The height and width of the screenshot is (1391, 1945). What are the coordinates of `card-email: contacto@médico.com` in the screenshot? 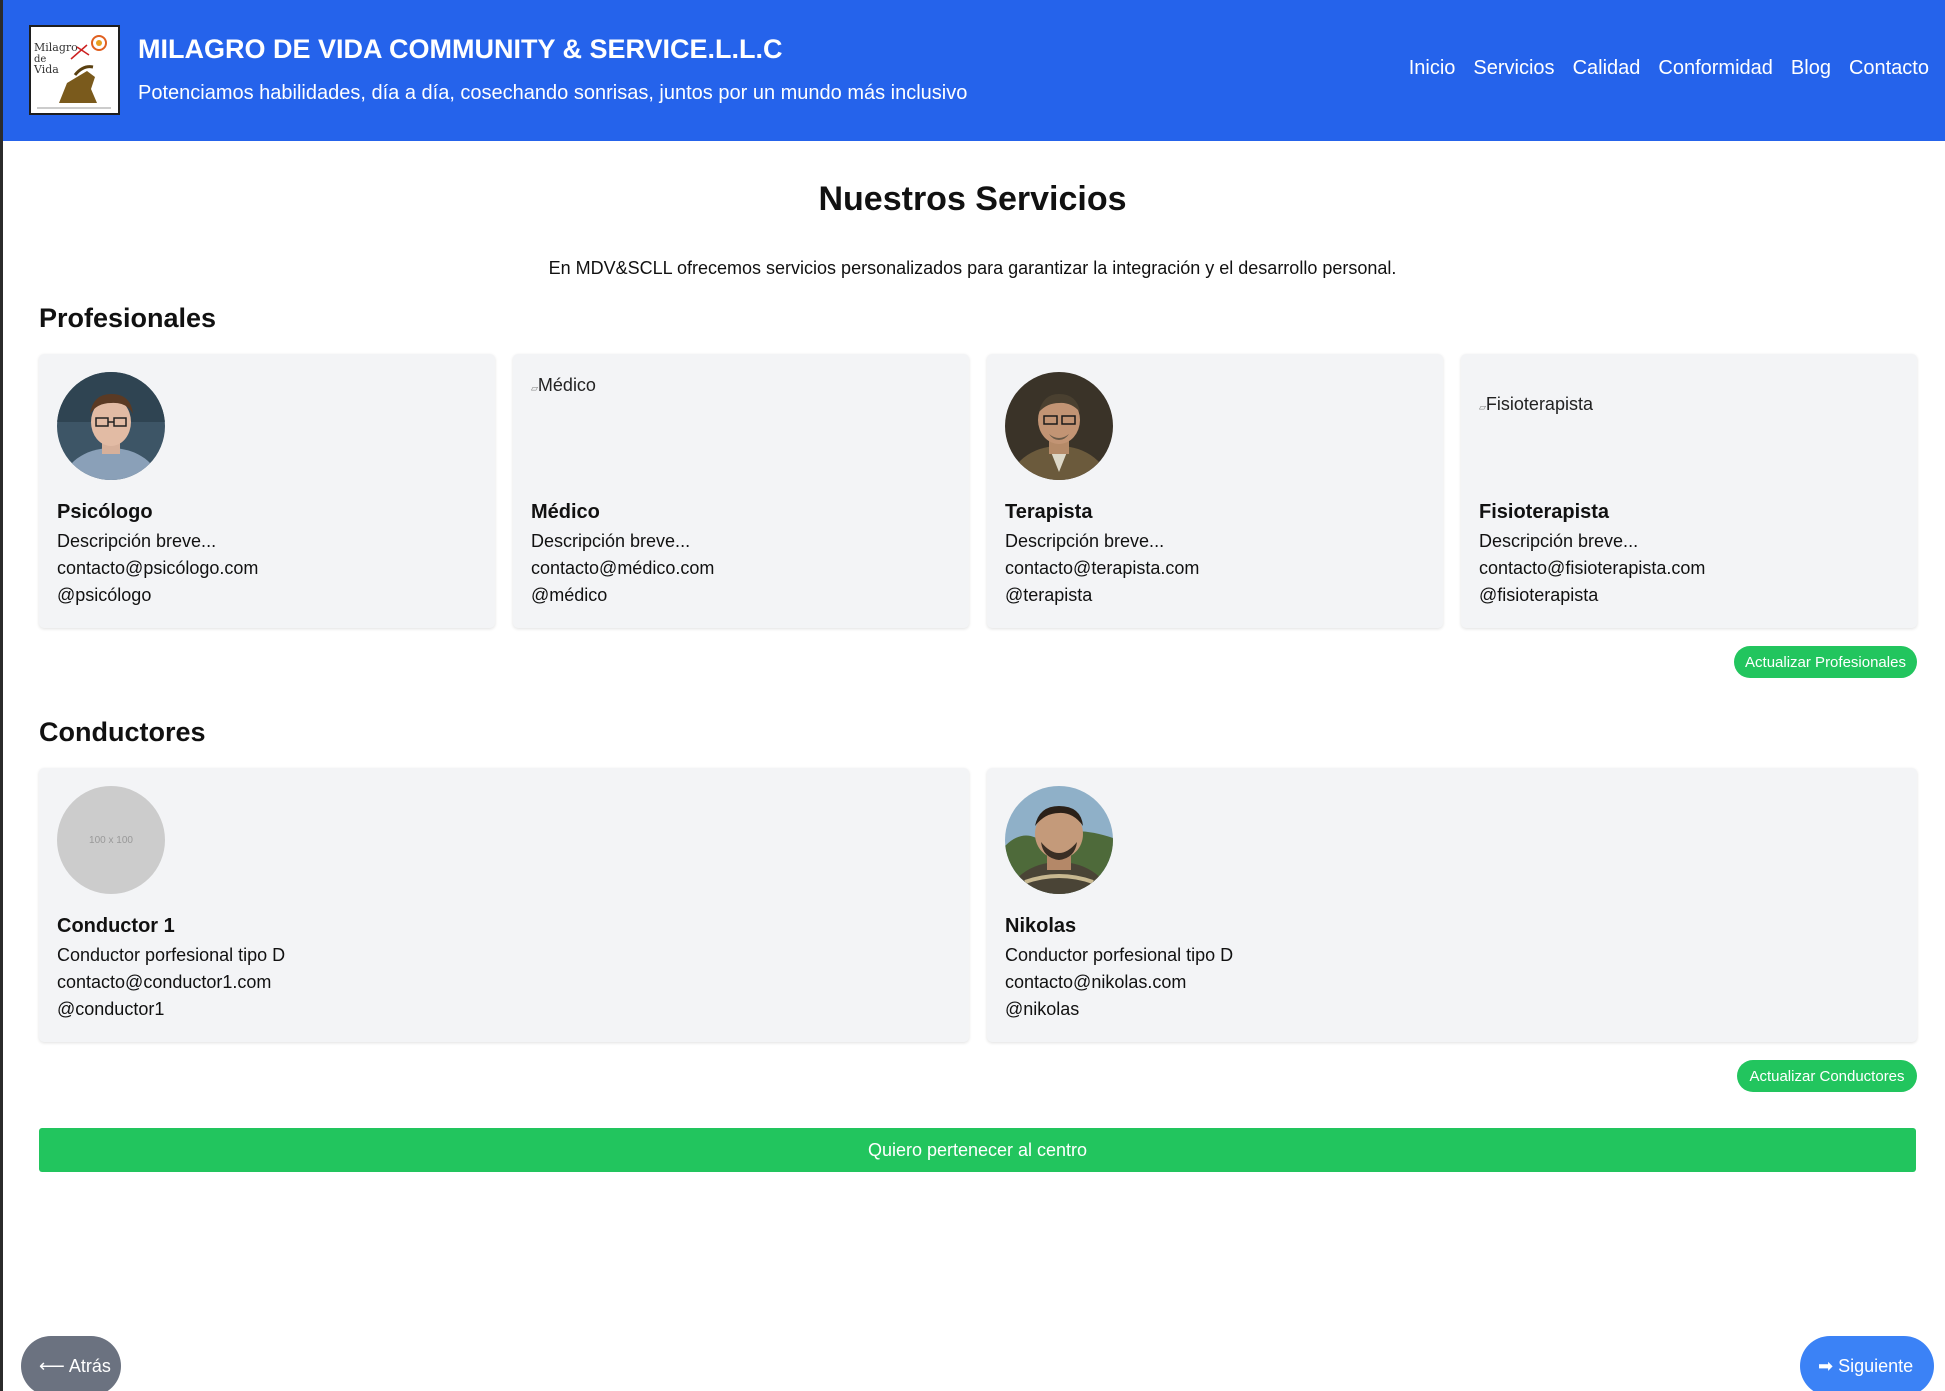 It's located at (622, 568).